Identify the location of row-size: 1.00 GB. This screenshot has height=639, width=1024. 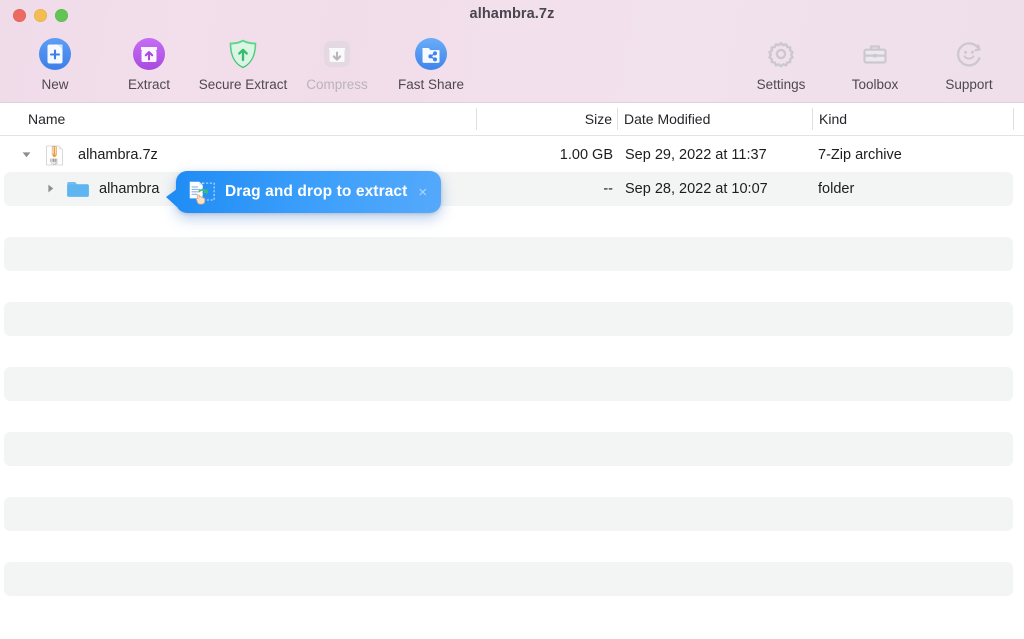
(586, 155).